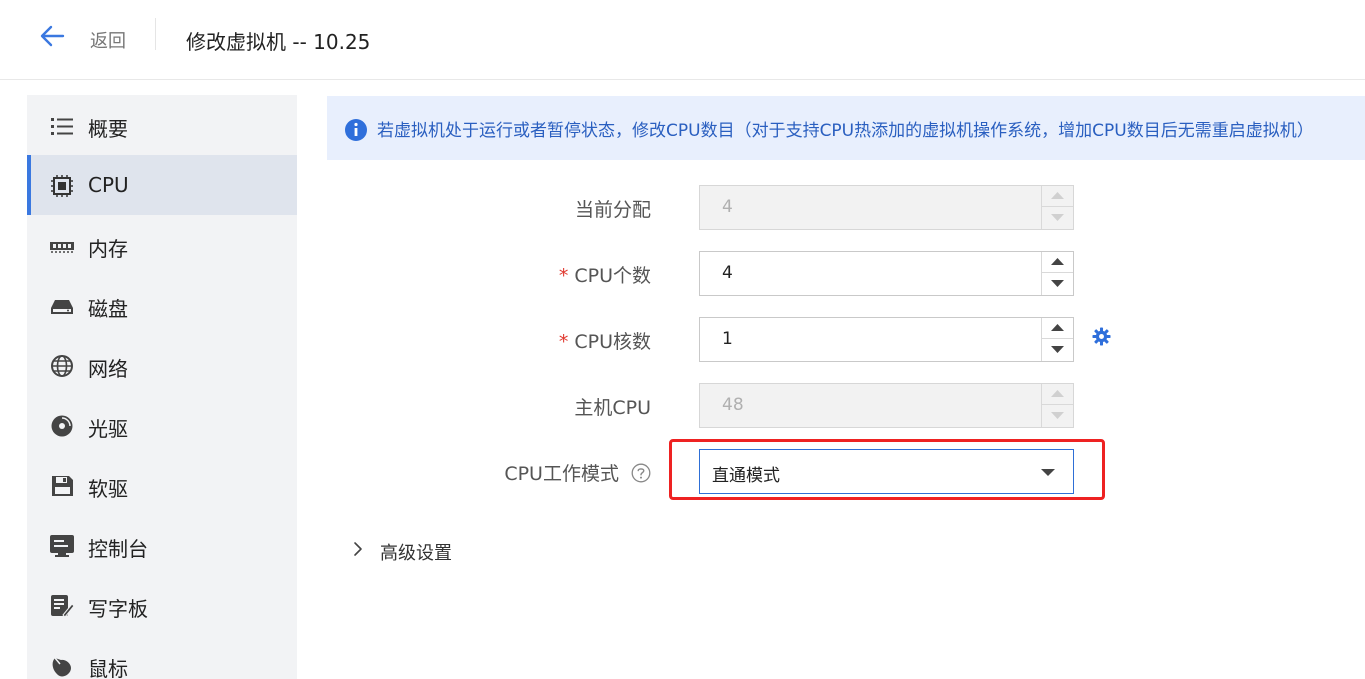 The image size is (1365, 679). I want to click on current-alloc-label: 当前分配, so click(613, 208).